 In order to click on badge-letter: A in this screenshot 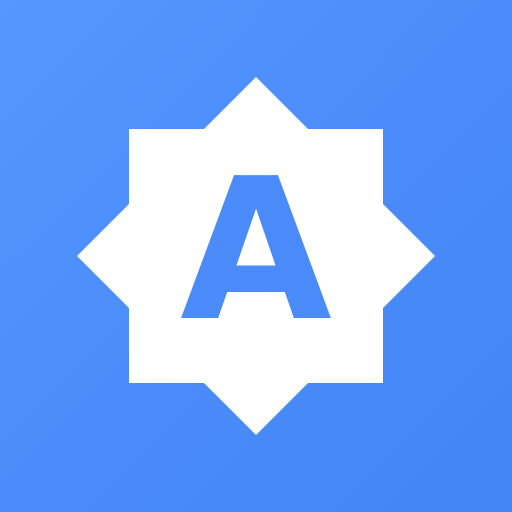, I will do `click(256, 251)`.